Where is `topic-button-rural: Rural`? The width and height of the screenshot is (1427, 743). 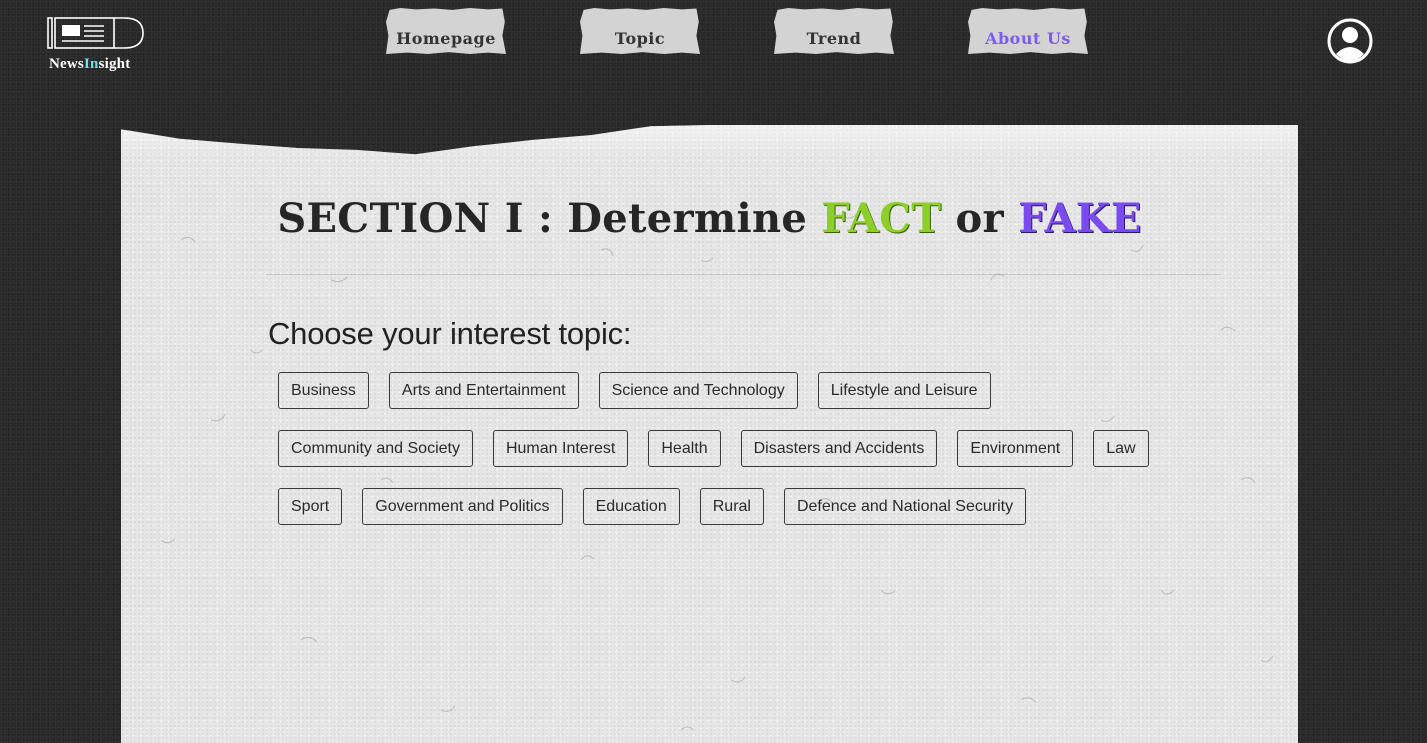
topic-button-rural: Rural is located at coordinates (731, 506).